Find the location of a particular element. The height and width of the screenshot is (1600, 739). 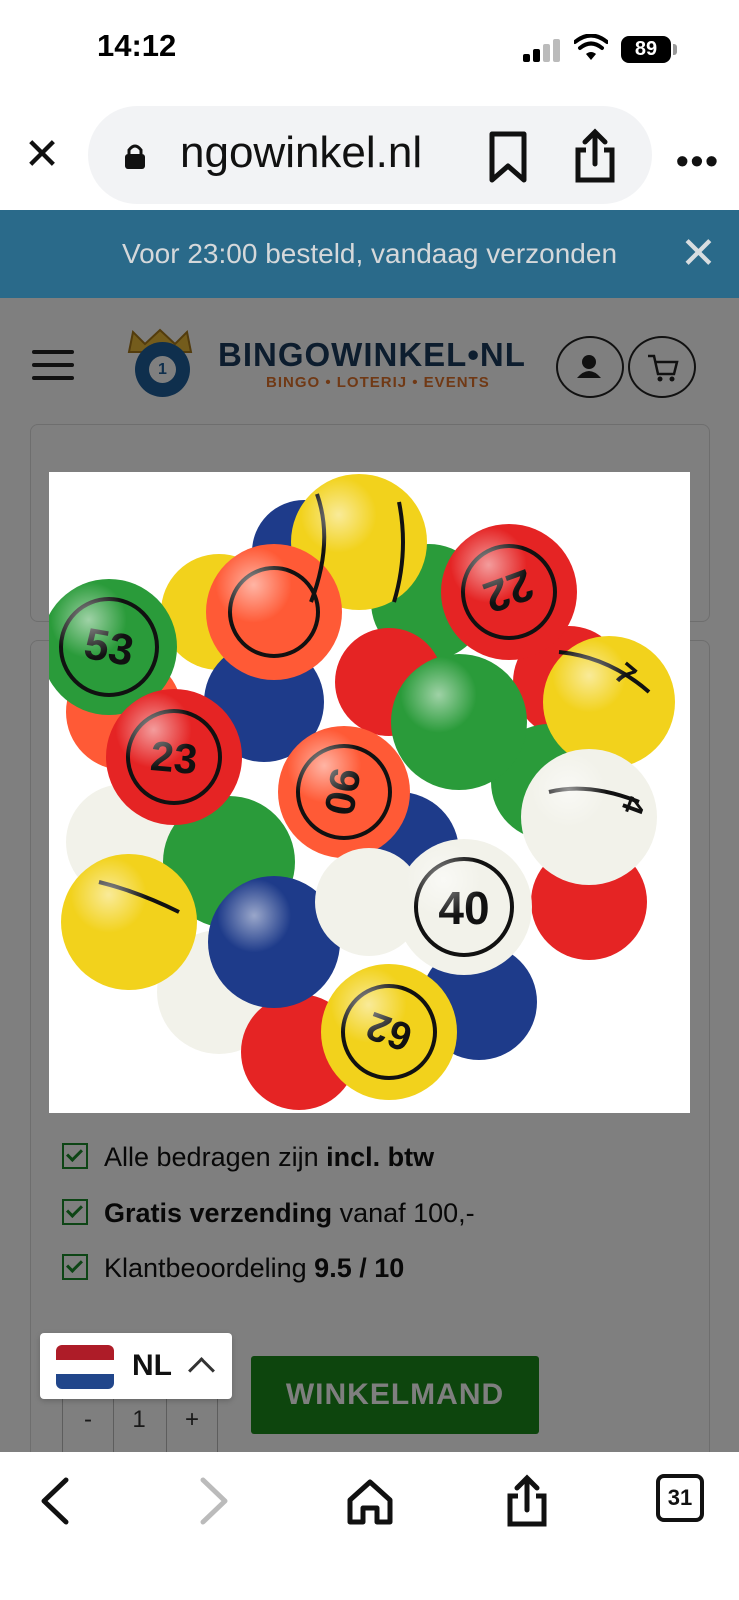

battery-icon: 89 is located at coordinates (646, 49).